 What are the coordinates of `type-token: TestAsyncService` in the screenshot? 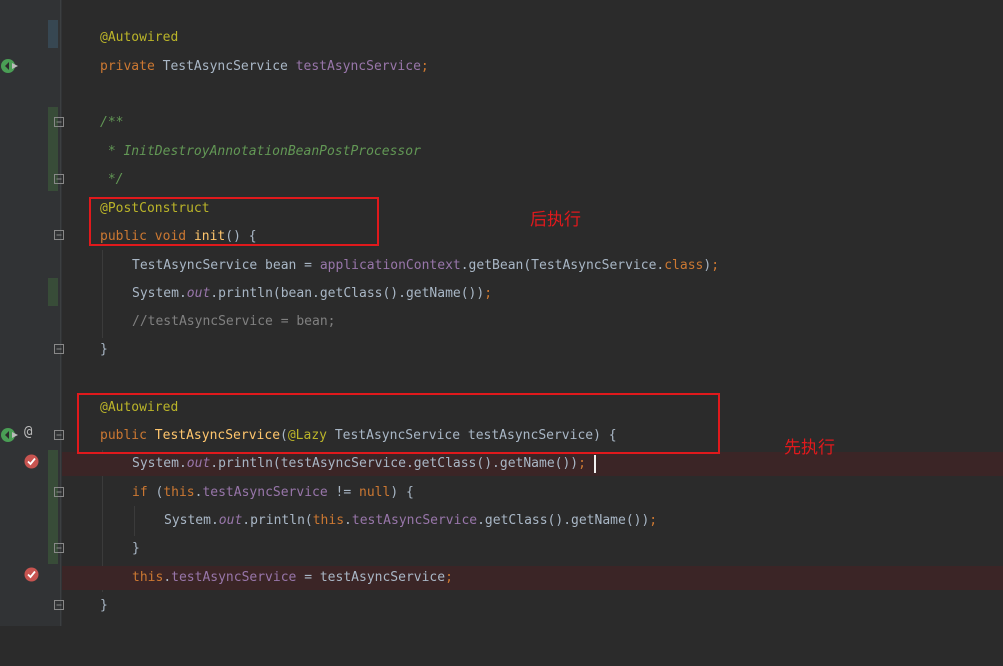 It's located at (225, 66).